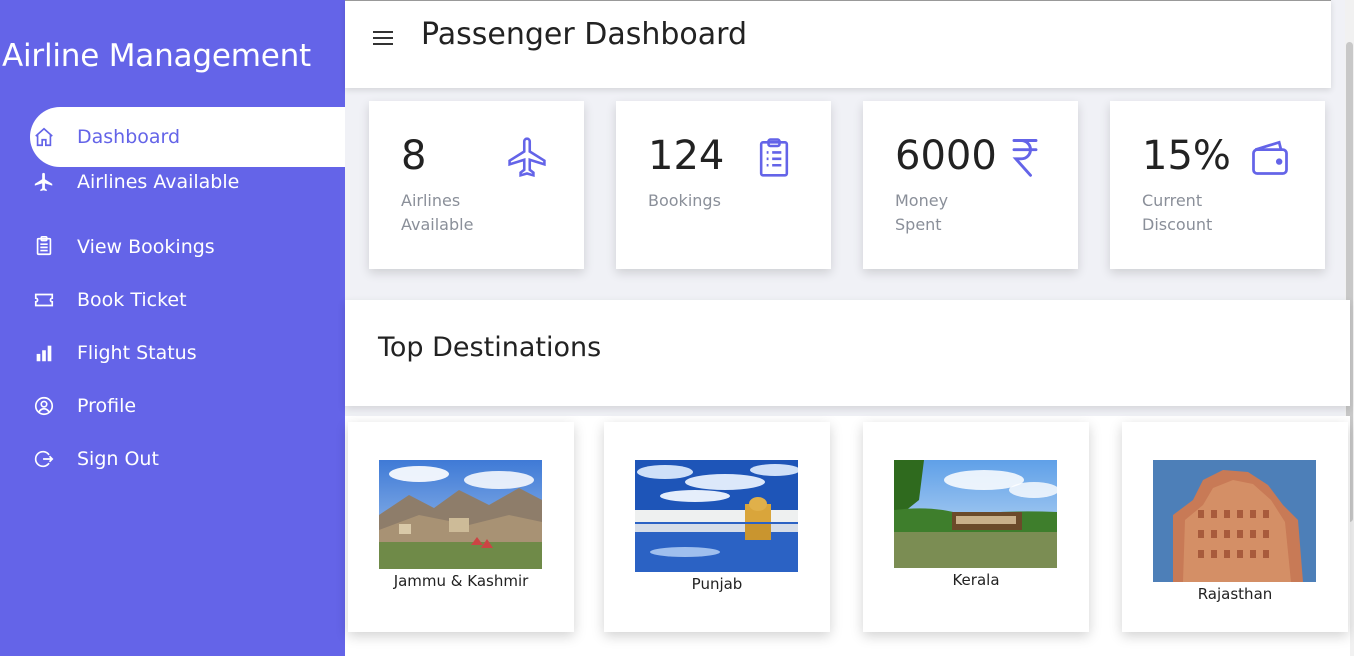 This screenshot has width=1354, height=656. I want to click on destination-name: Punjab, so click(717, 584).